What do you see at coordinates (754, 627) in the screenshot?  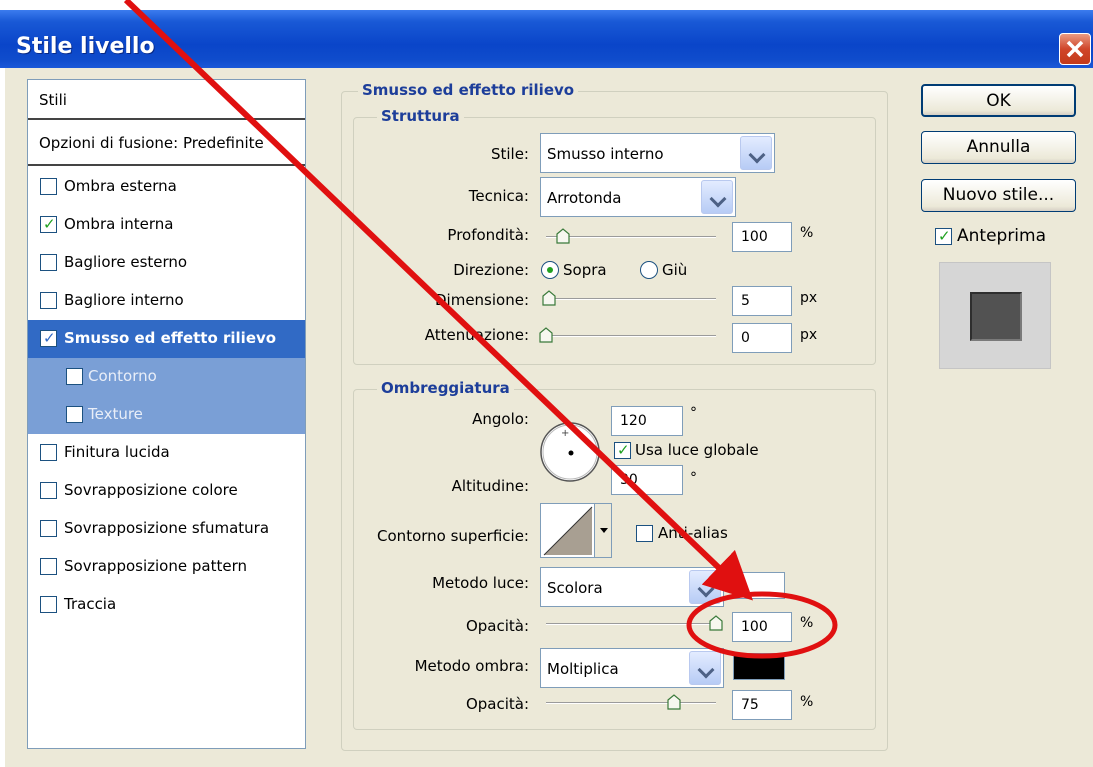 I see `highlight-opacity-value: 100` at bounding box center [754, 627].